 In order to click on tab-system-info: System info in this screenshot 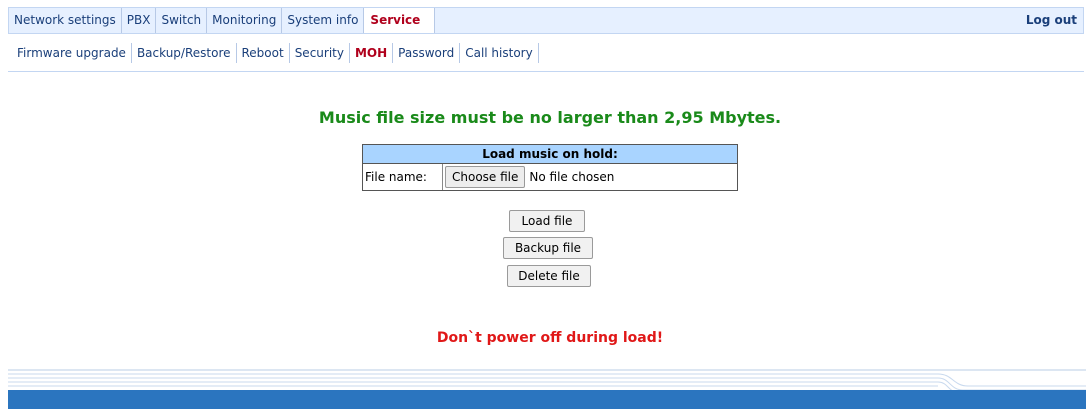, I will do `click(323, 20)`.